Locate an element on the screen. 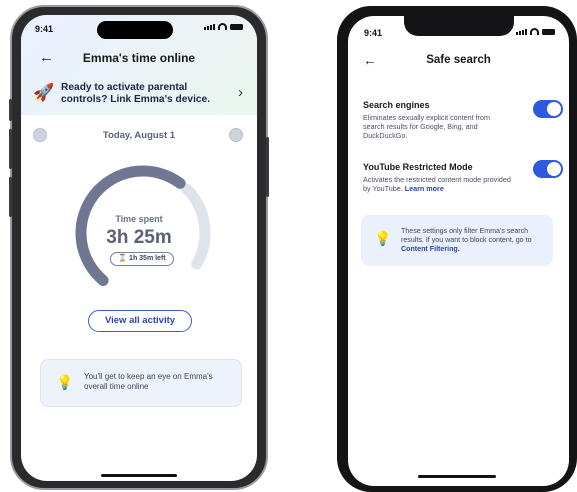 The image size is (577, 492). learn-more-link: Learn more is located at coordinates (424, 188).